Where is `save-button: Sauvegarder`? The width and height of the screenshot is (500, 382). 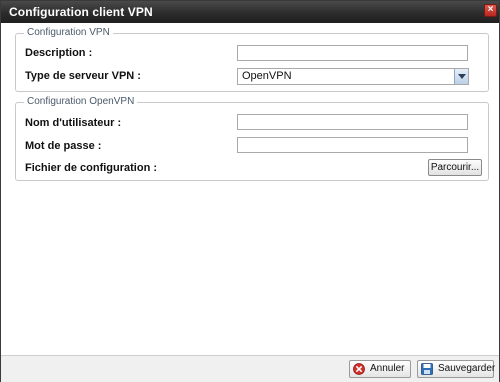
save-button: Sauvegarder is located at coordinates (456, 369).